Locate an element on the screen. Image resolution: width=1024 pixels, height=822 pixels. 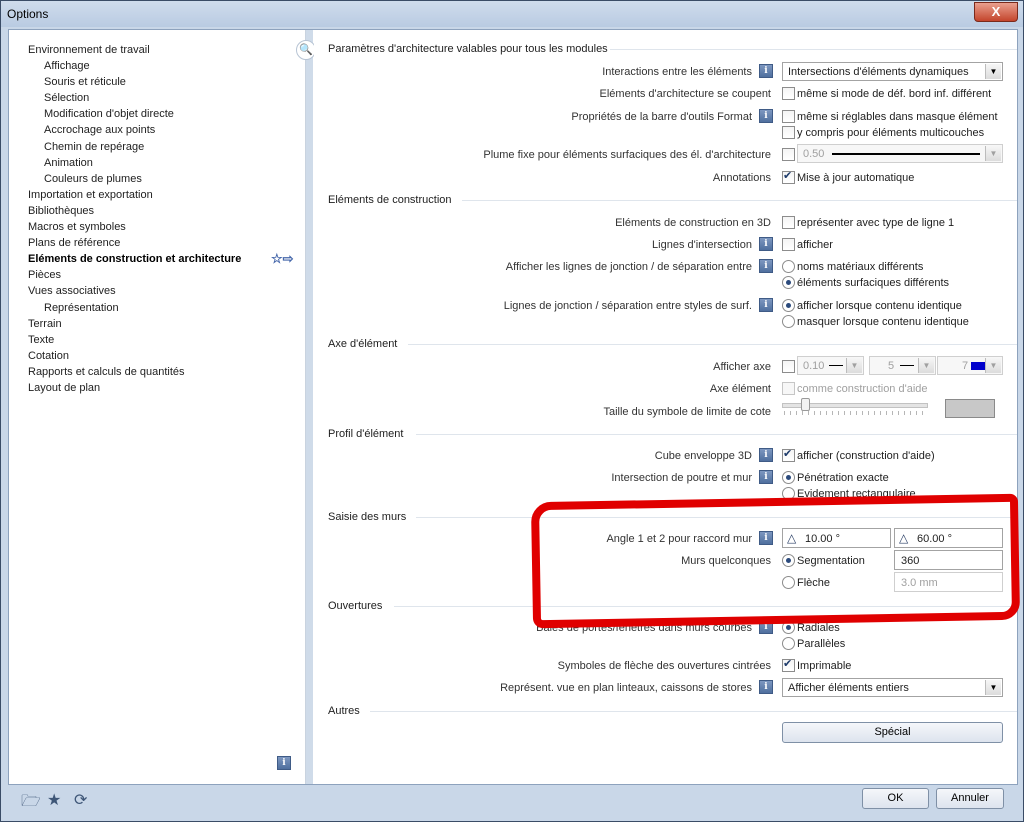
styles-masquer-radio is located at coordinates (788, 321).